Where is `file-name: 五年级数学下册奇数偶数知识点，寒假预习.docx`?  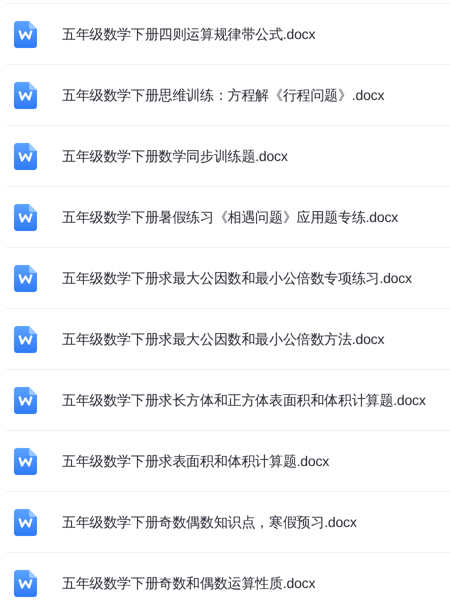
file-name: 五年级数学下册奇数偶数知识点，寒假预习.docx is located at coordinates (209, 522).